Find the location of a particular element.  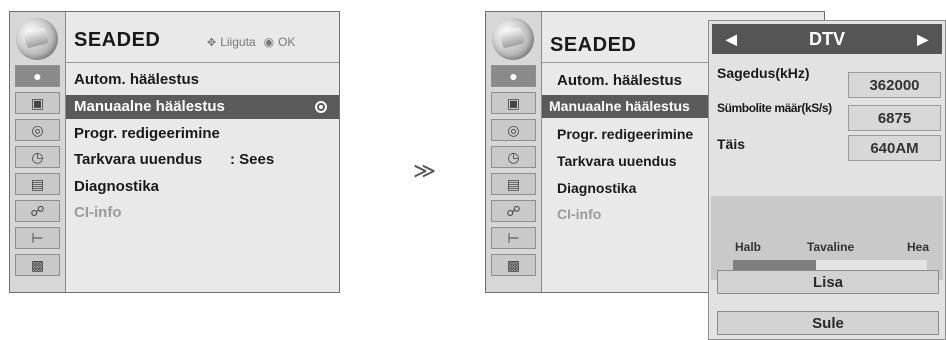

transition-arrow: ≫ is located at coordinates (425, 170).